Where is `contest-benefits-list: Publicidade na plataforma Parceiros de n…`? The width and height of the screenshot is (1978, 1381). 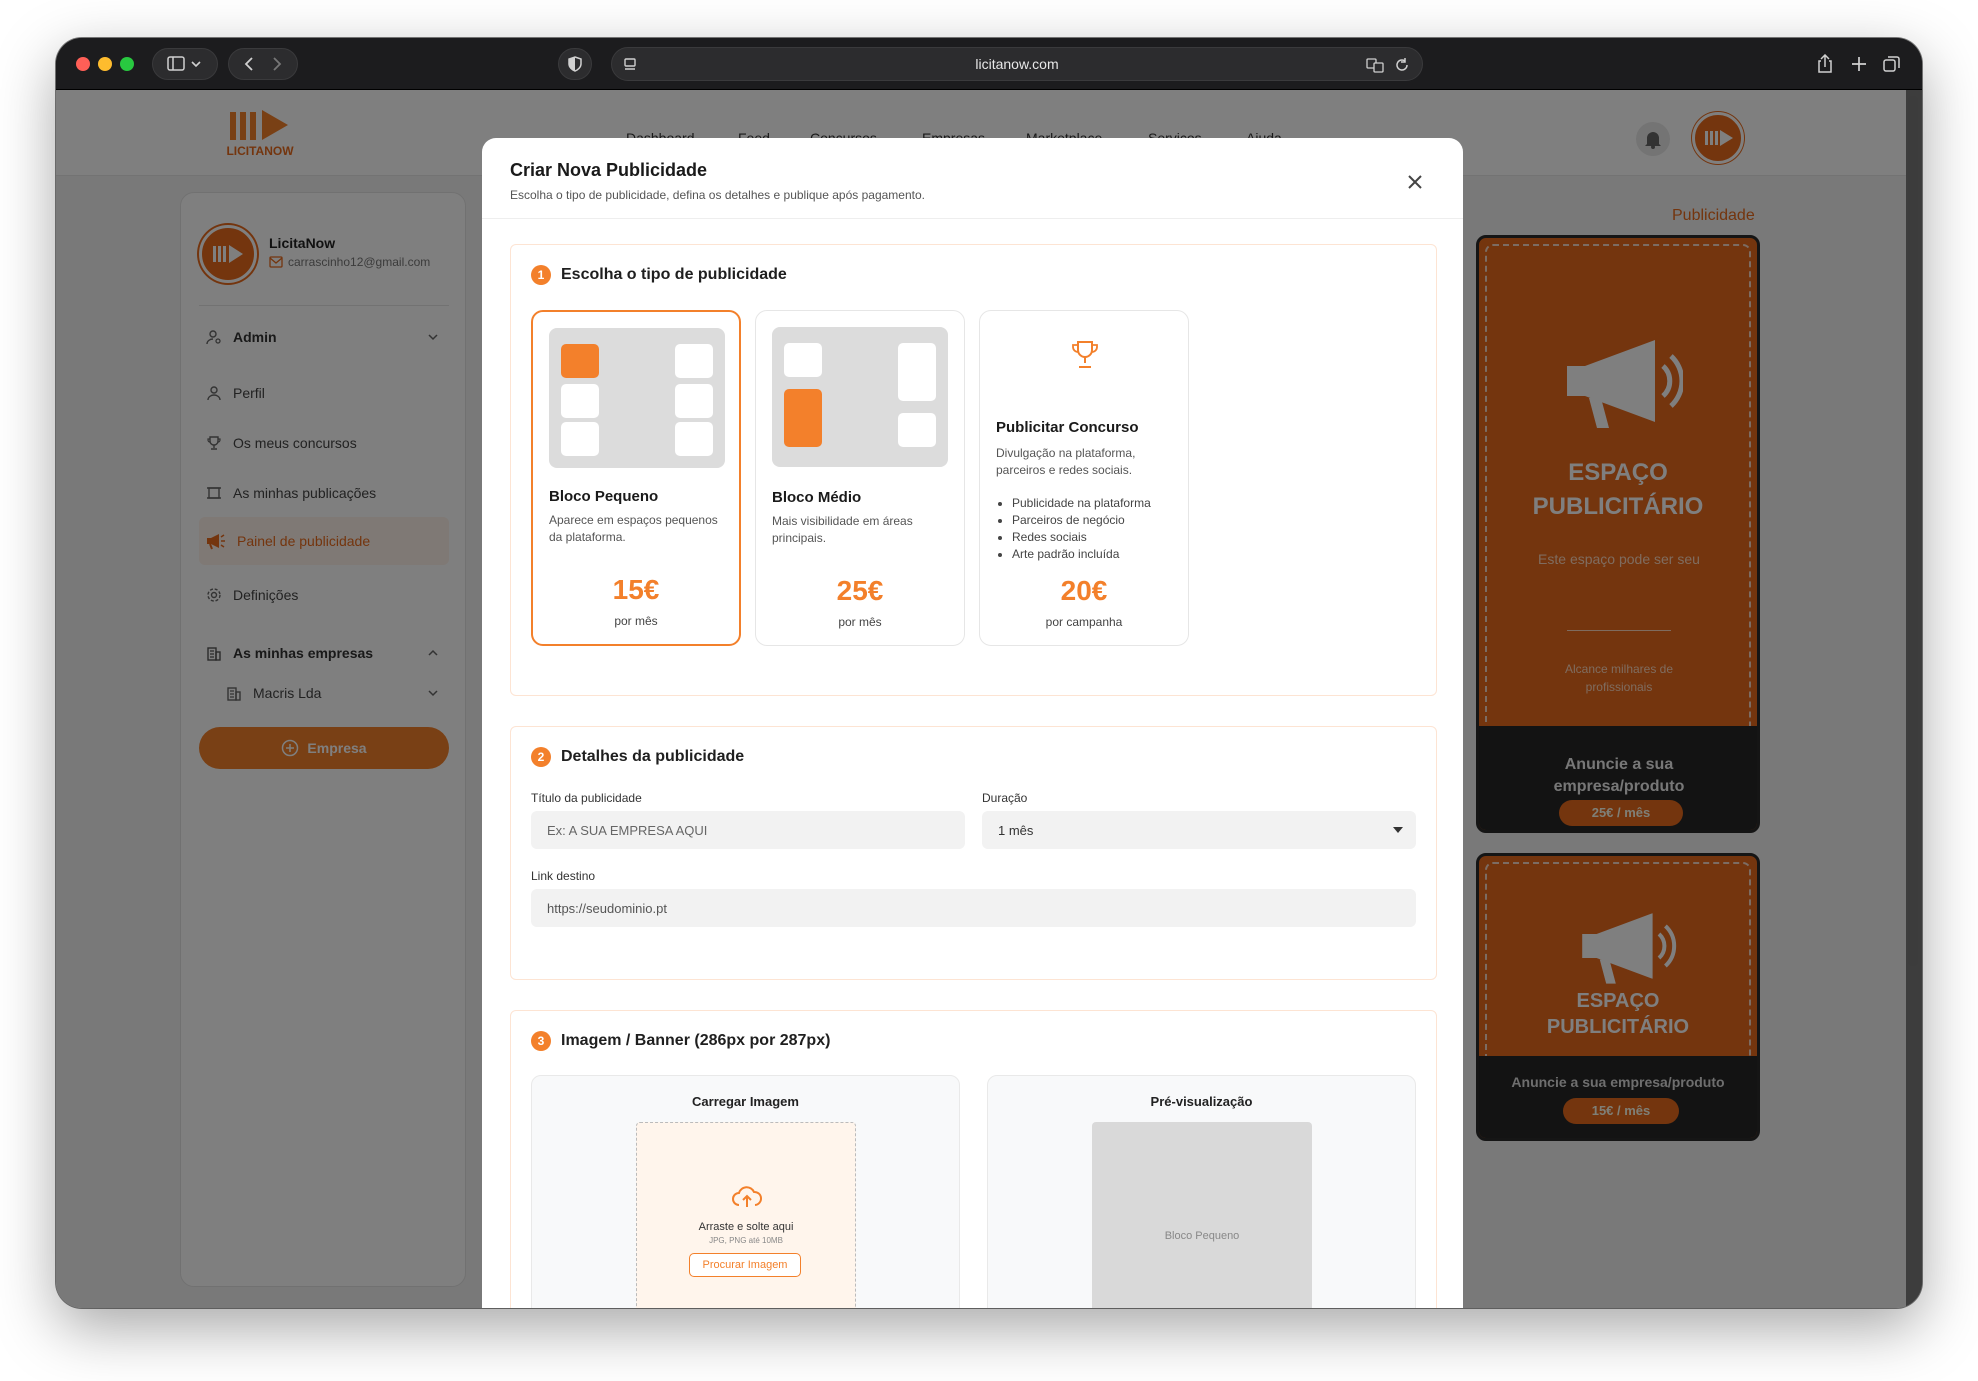
contest-benefits-list: Publicidade na plataforma Parceiros de n… is located at coordinates (1081, 529).